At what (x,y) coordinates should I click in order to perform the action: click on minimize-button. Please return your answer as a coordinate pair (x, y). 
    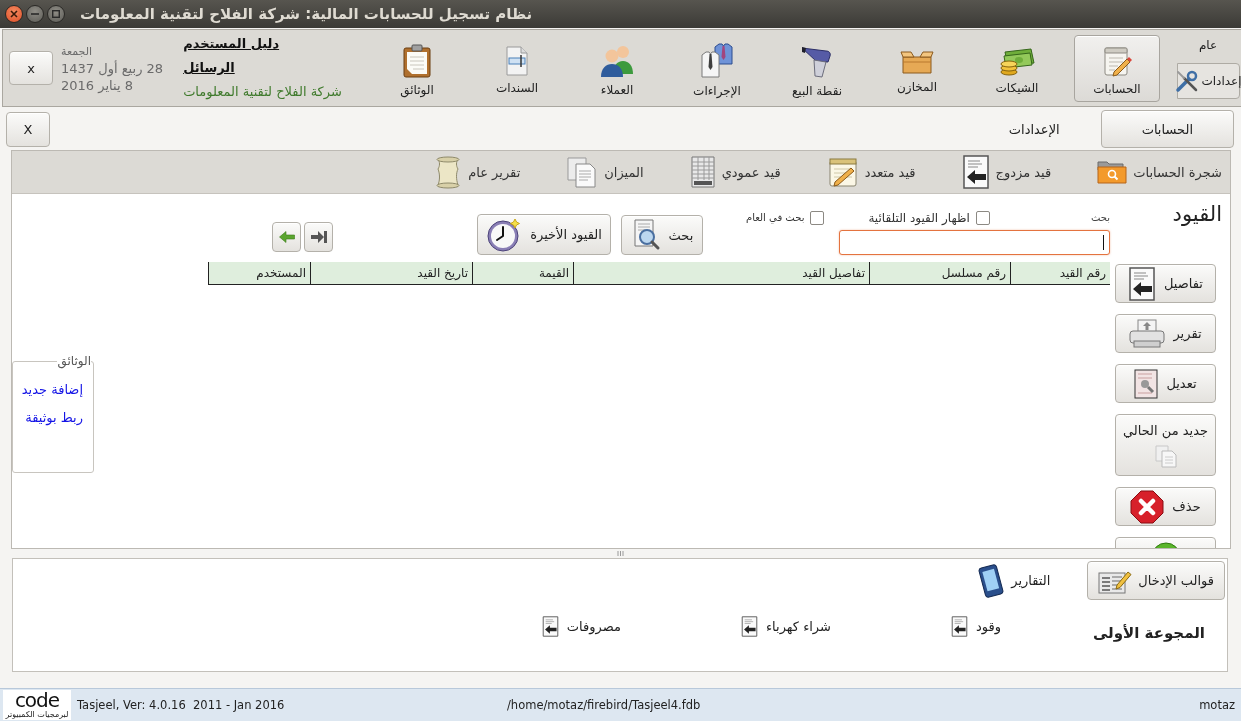
    Looking at the image, I should click on (35, 14).